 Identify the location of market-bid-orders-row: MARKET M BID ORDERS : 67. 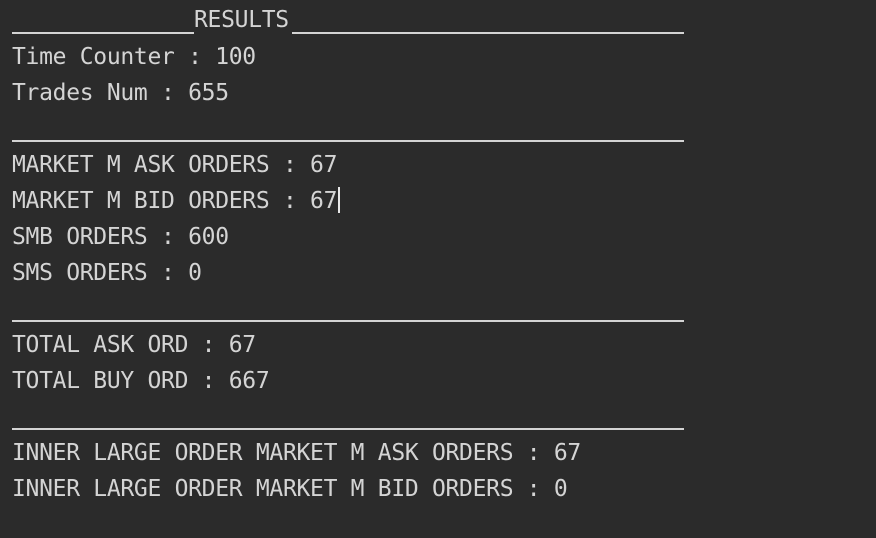
(176, 201).